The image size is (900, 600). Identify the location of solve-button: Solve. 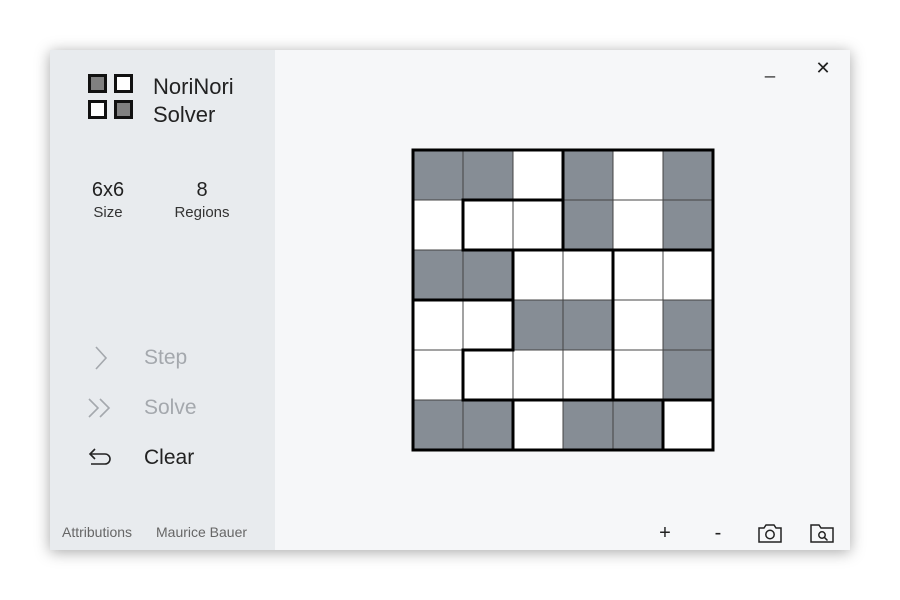
(171, 408).